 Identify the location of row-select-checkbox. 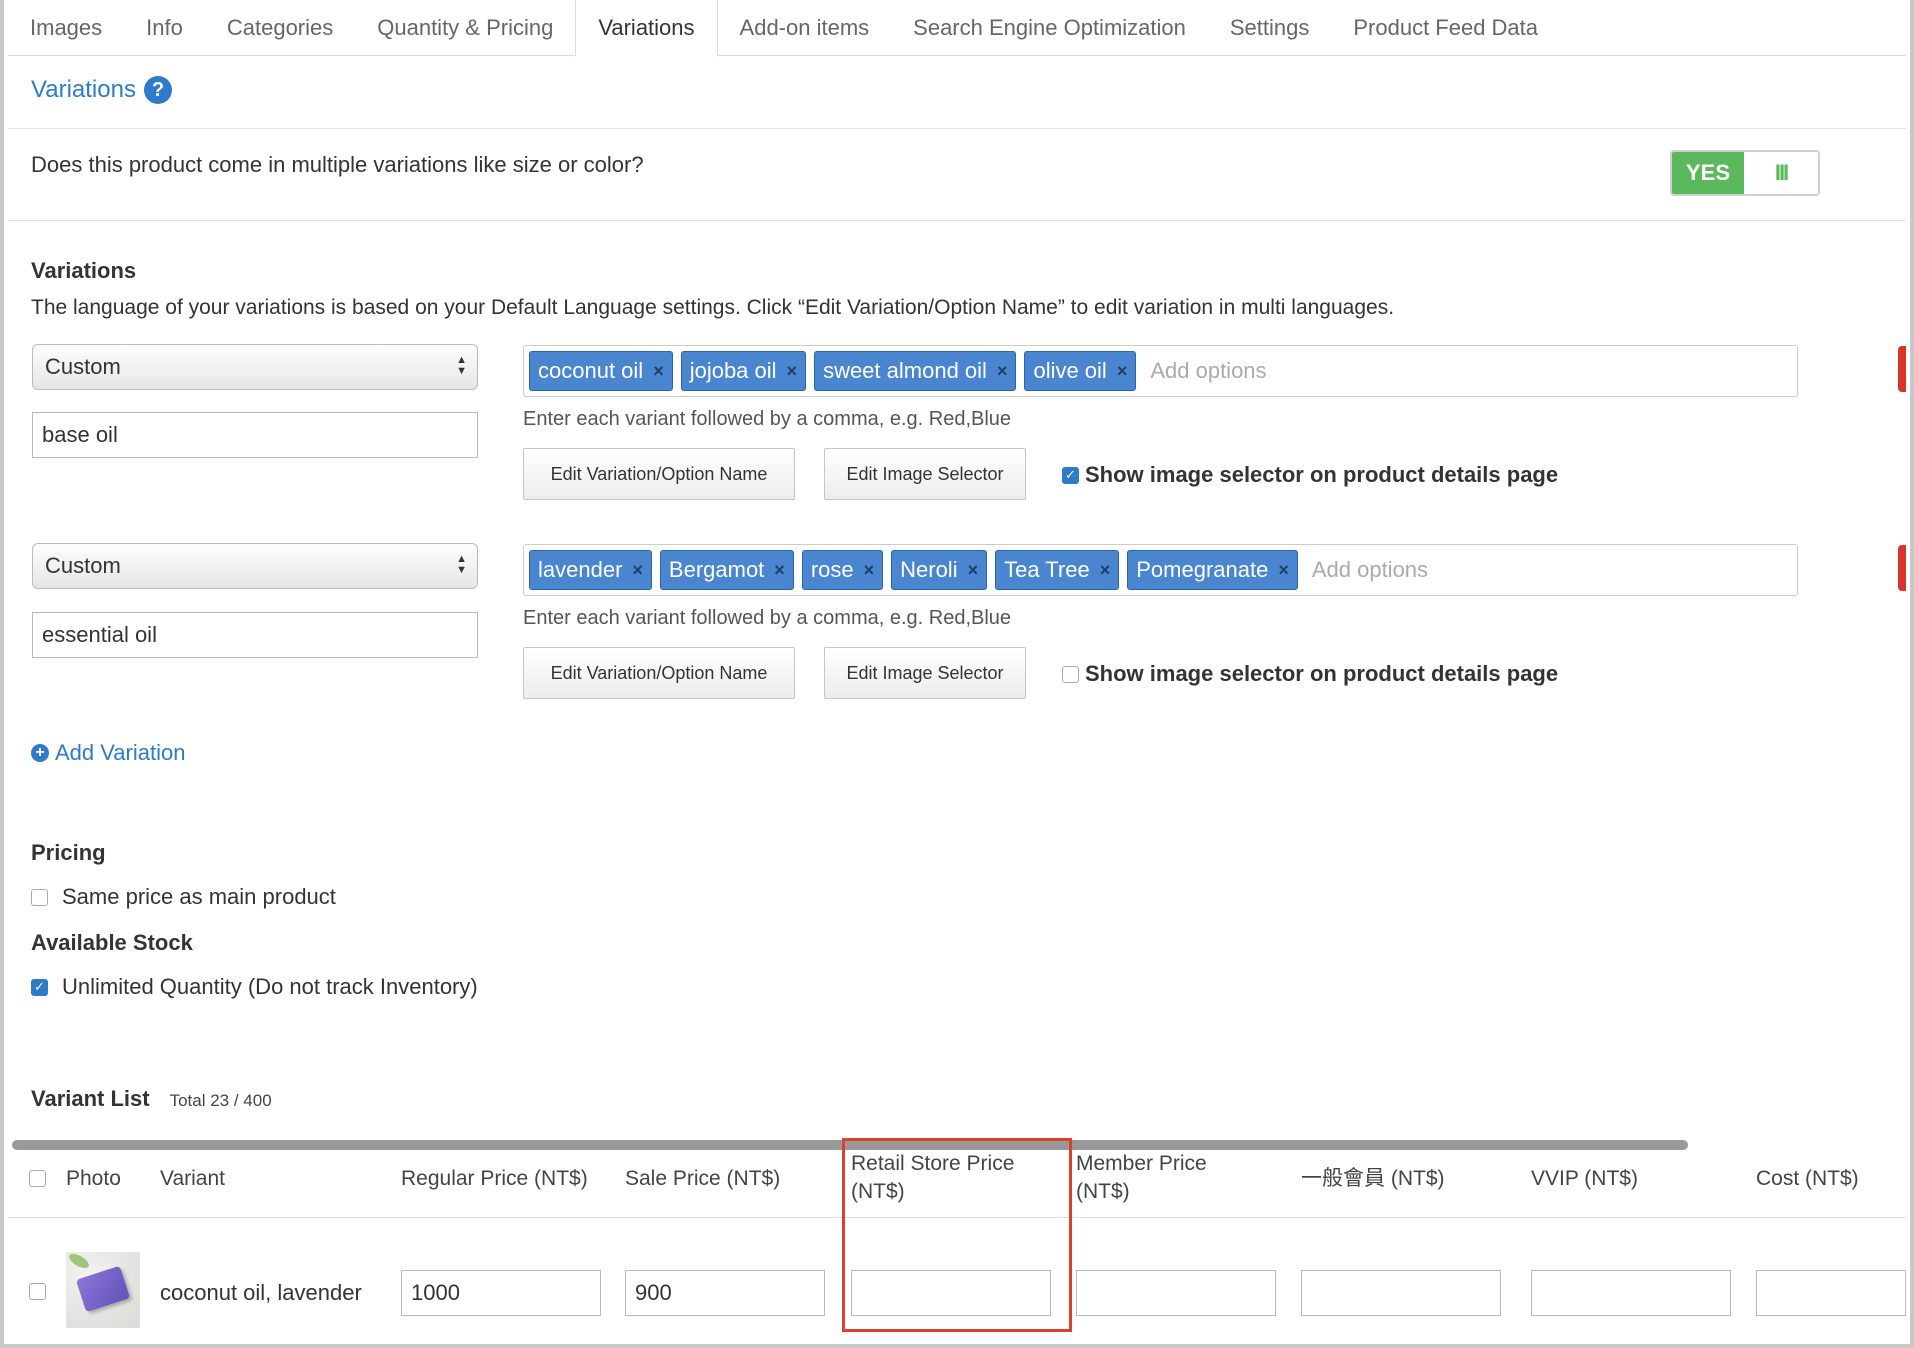
(37, 1291).